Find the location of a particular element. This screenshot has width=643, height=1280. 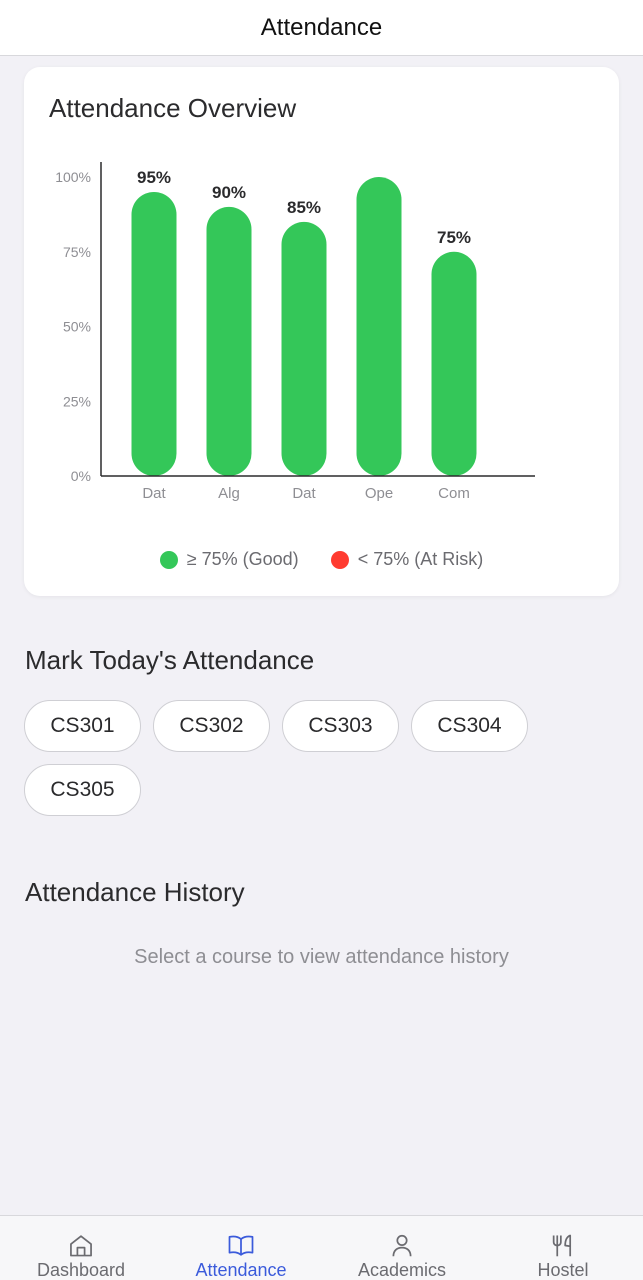

course-chip-list: CS301 CS302 CS303 CS304 CS305 is located at coordinates (284, 758).